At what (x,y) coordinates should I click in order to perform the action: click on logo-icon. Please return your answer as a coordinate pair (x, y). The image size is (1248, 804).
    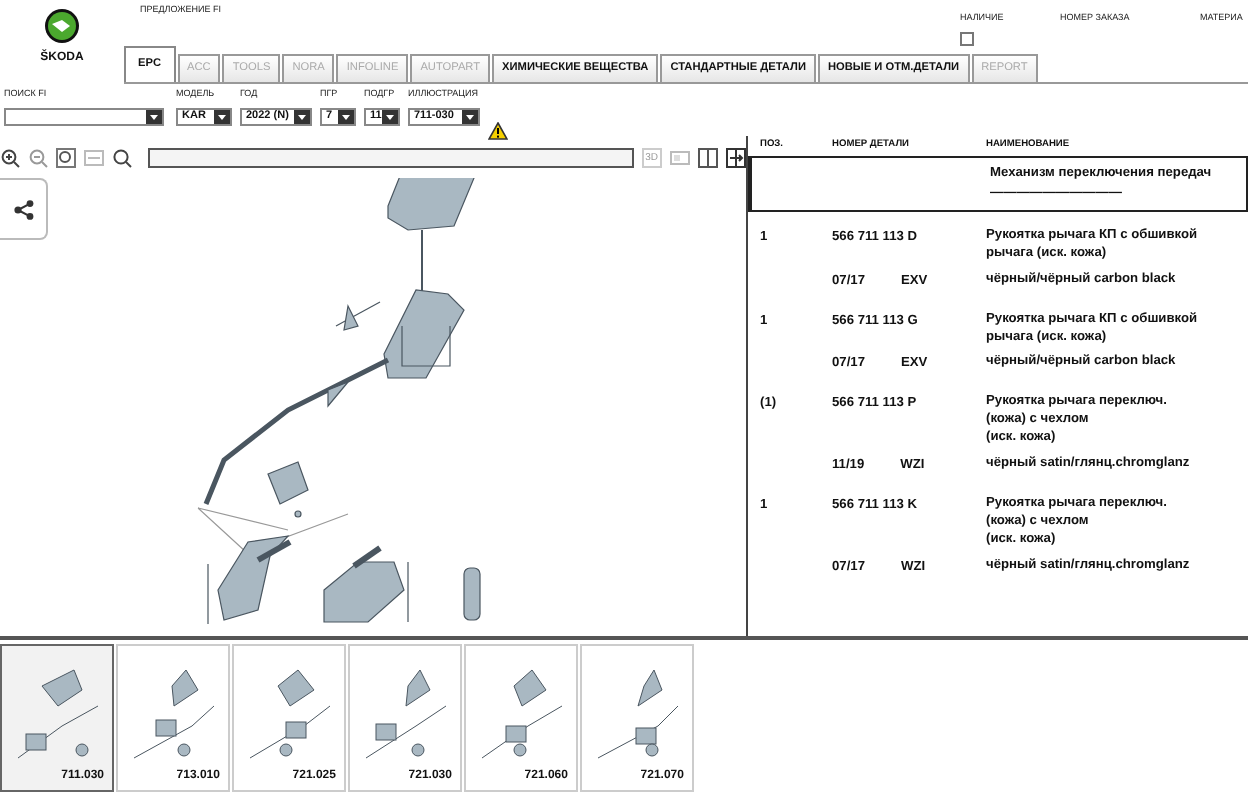
    Looking at the image, I should click on (62, 26).